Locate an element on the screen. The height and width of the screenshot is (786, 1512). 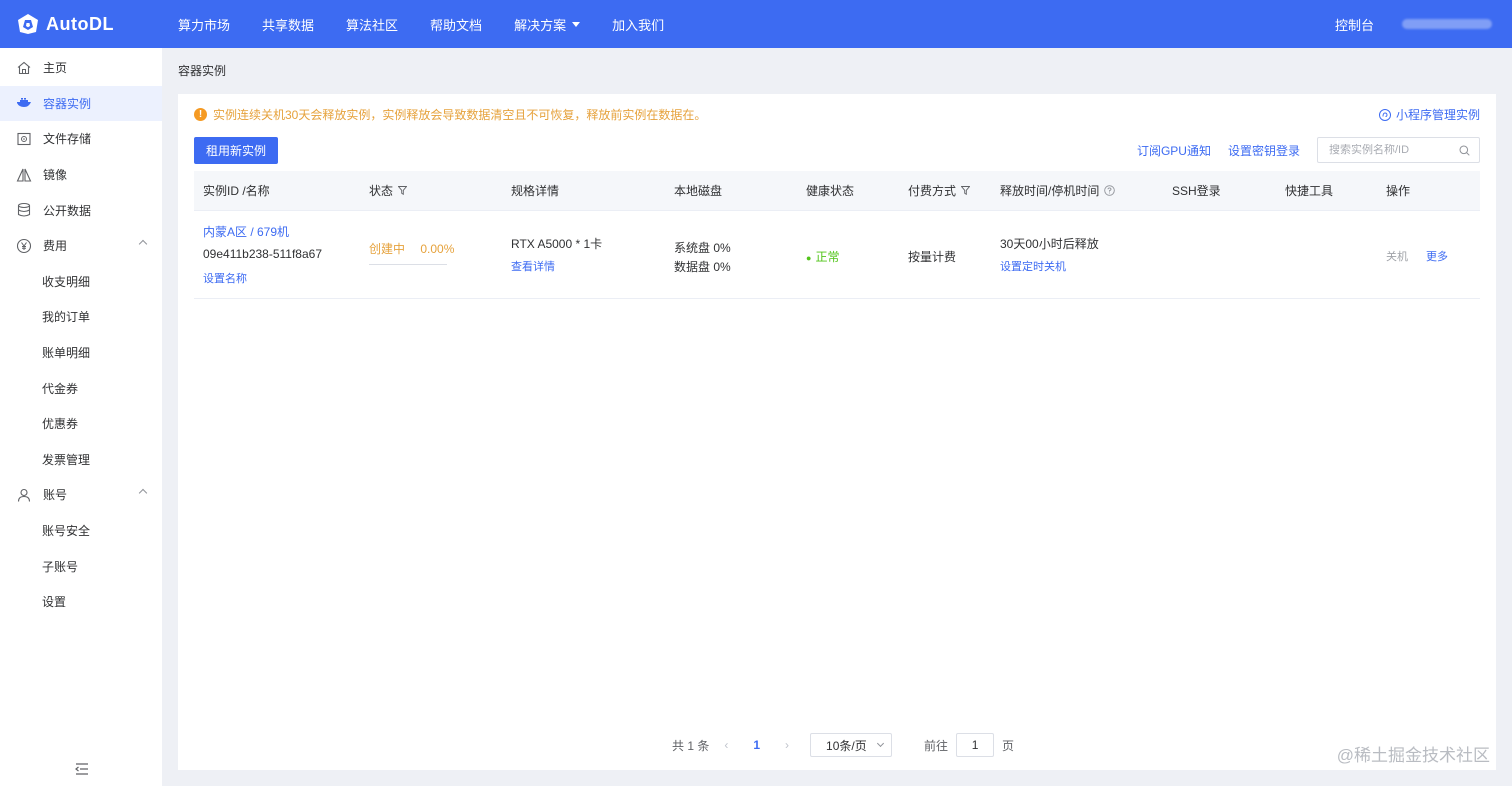
nav-compute-market: 算力市场 is located at coordinates (204, 24).